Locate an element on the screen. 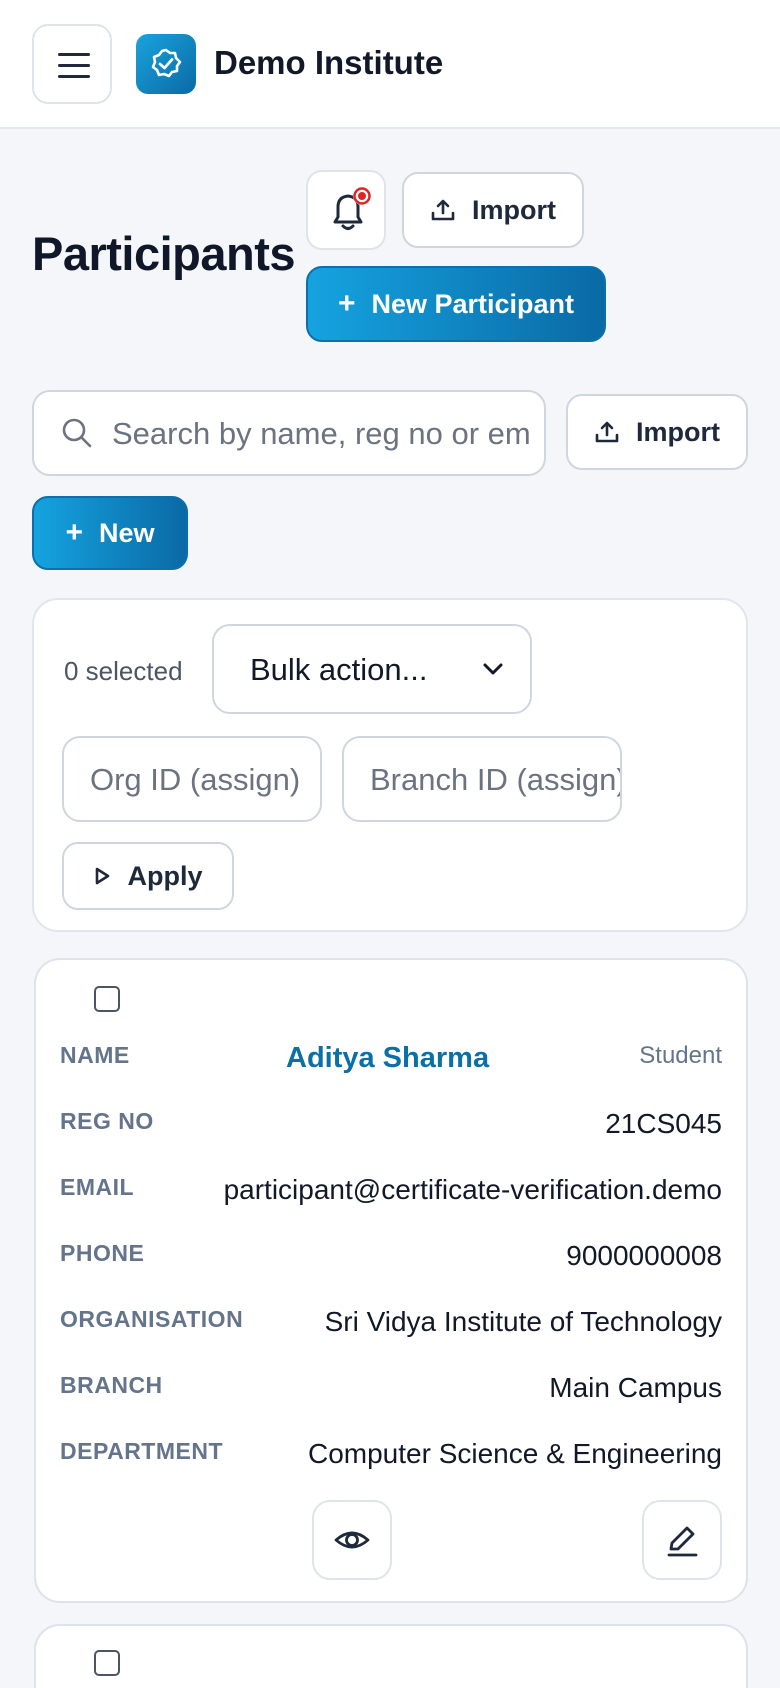  new-participant-button: + New Participant is located at coordinates (456, 304).